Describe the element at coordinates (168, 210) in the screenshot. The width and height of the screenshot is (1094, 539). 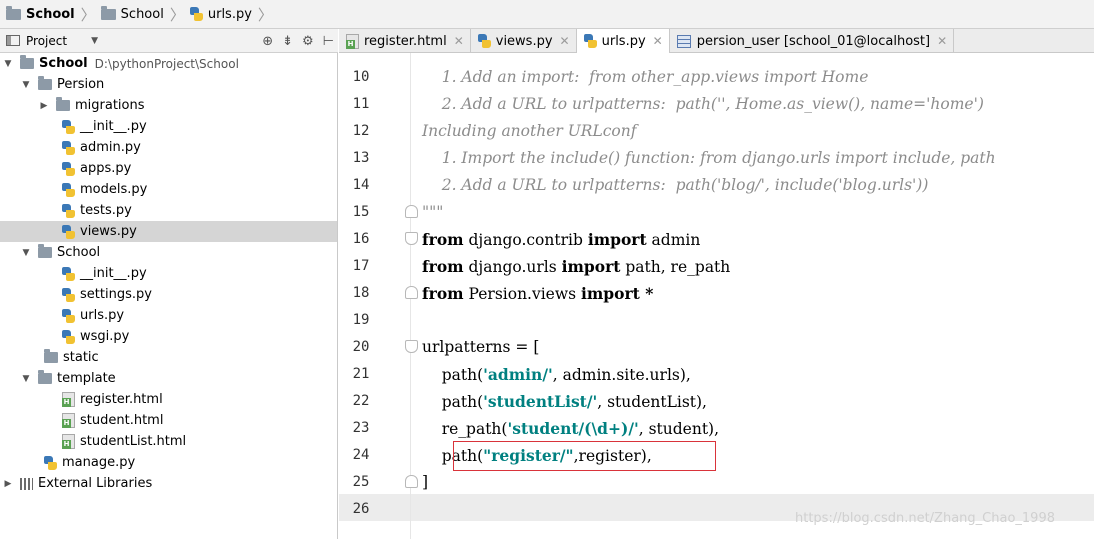
I see `tree-item-file: tests.py` at that location.